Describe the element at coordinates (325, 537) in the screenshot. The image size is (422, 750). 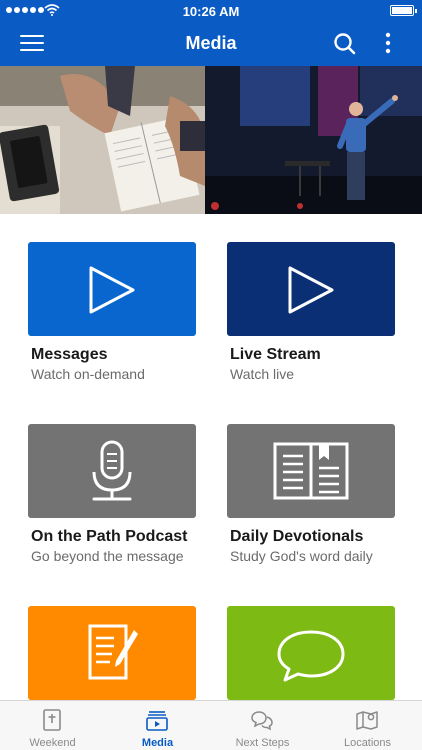
I see `tile-title: Daily Devotionals` at that location.